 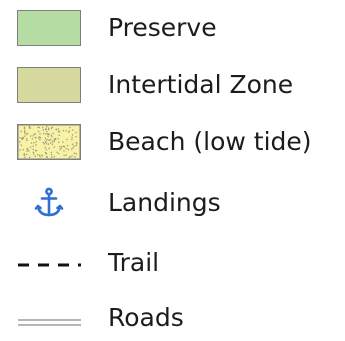 I want to click on anchor-icon, so click(x=49, y=203).